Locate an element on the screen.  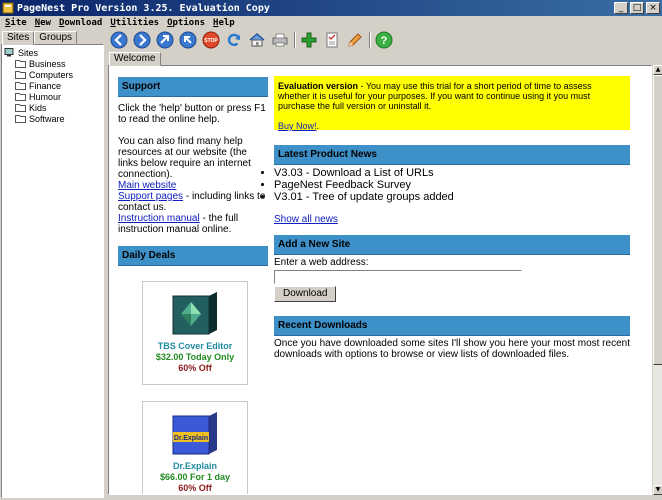
menu-download: Download is located at coordinates (80, 23).